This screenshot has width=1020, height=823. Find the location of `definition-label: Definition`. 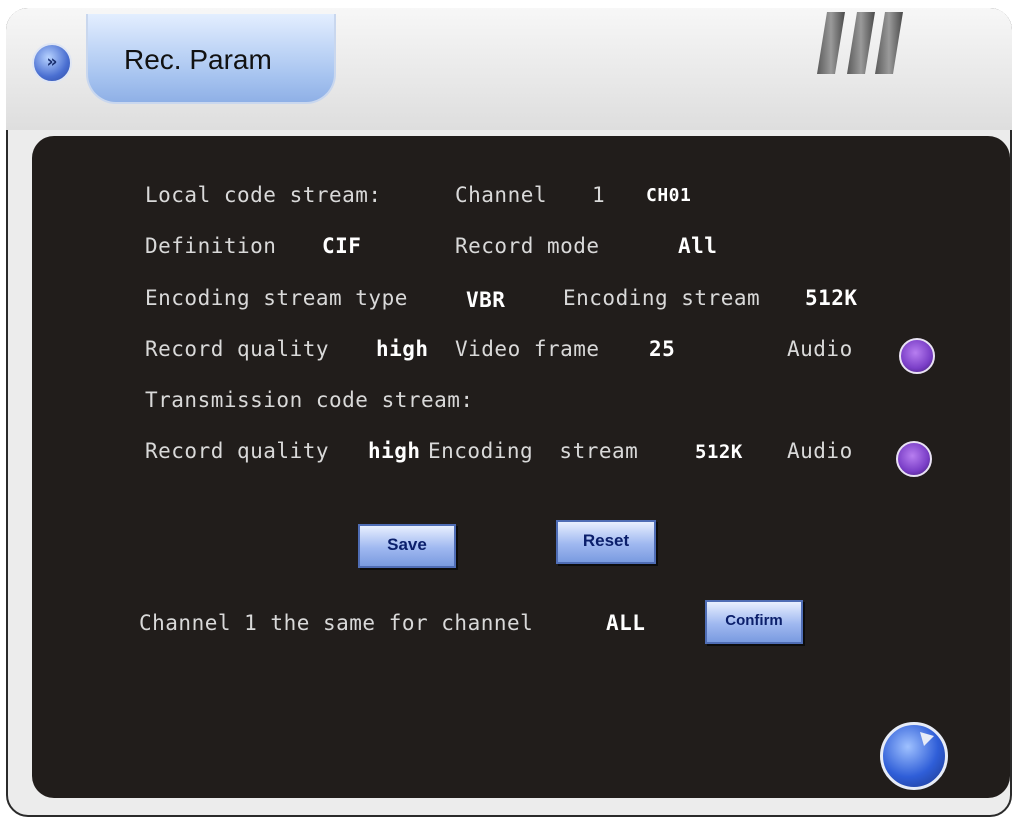

definition-label: Definition is located at coordinates (211, 246).